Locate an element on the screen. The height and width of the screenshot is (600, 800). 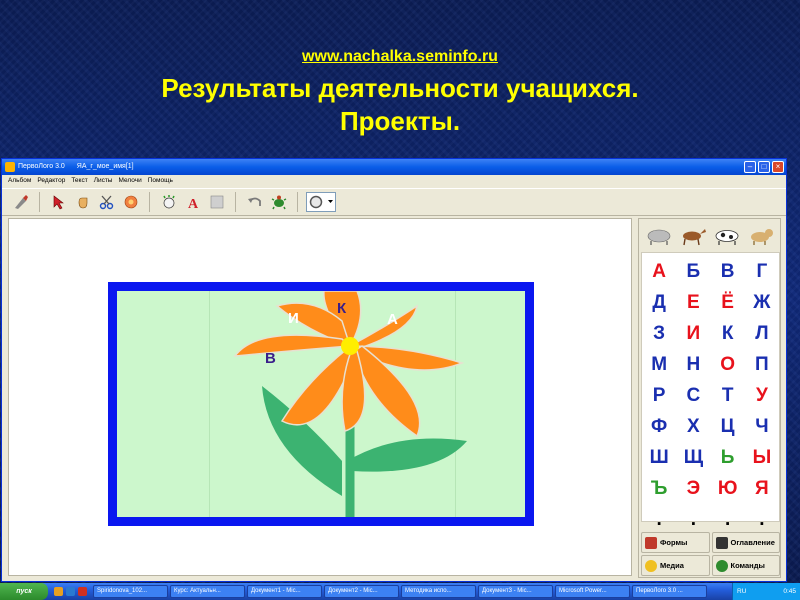
menu-editor: Редактор is located at coordinates (51, 181).